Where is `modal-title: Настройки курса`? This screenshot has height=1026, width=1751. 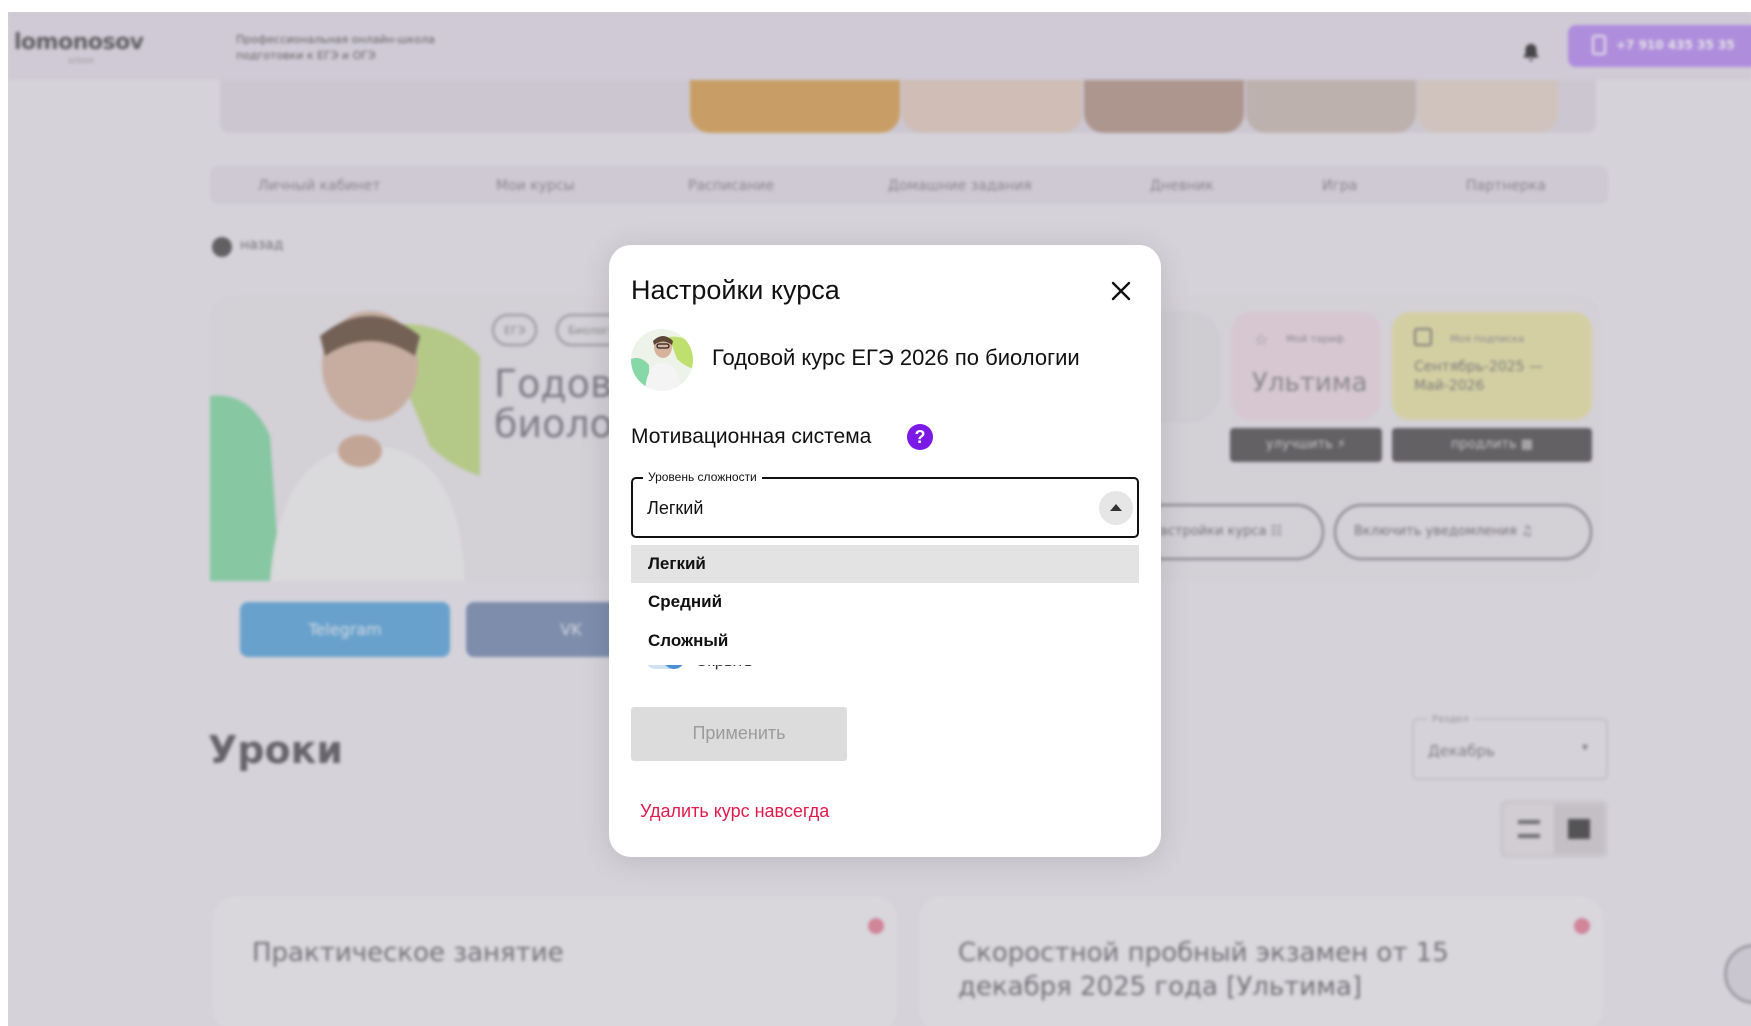
modal-title: Настройки курса is located at coordinates (735, 290).